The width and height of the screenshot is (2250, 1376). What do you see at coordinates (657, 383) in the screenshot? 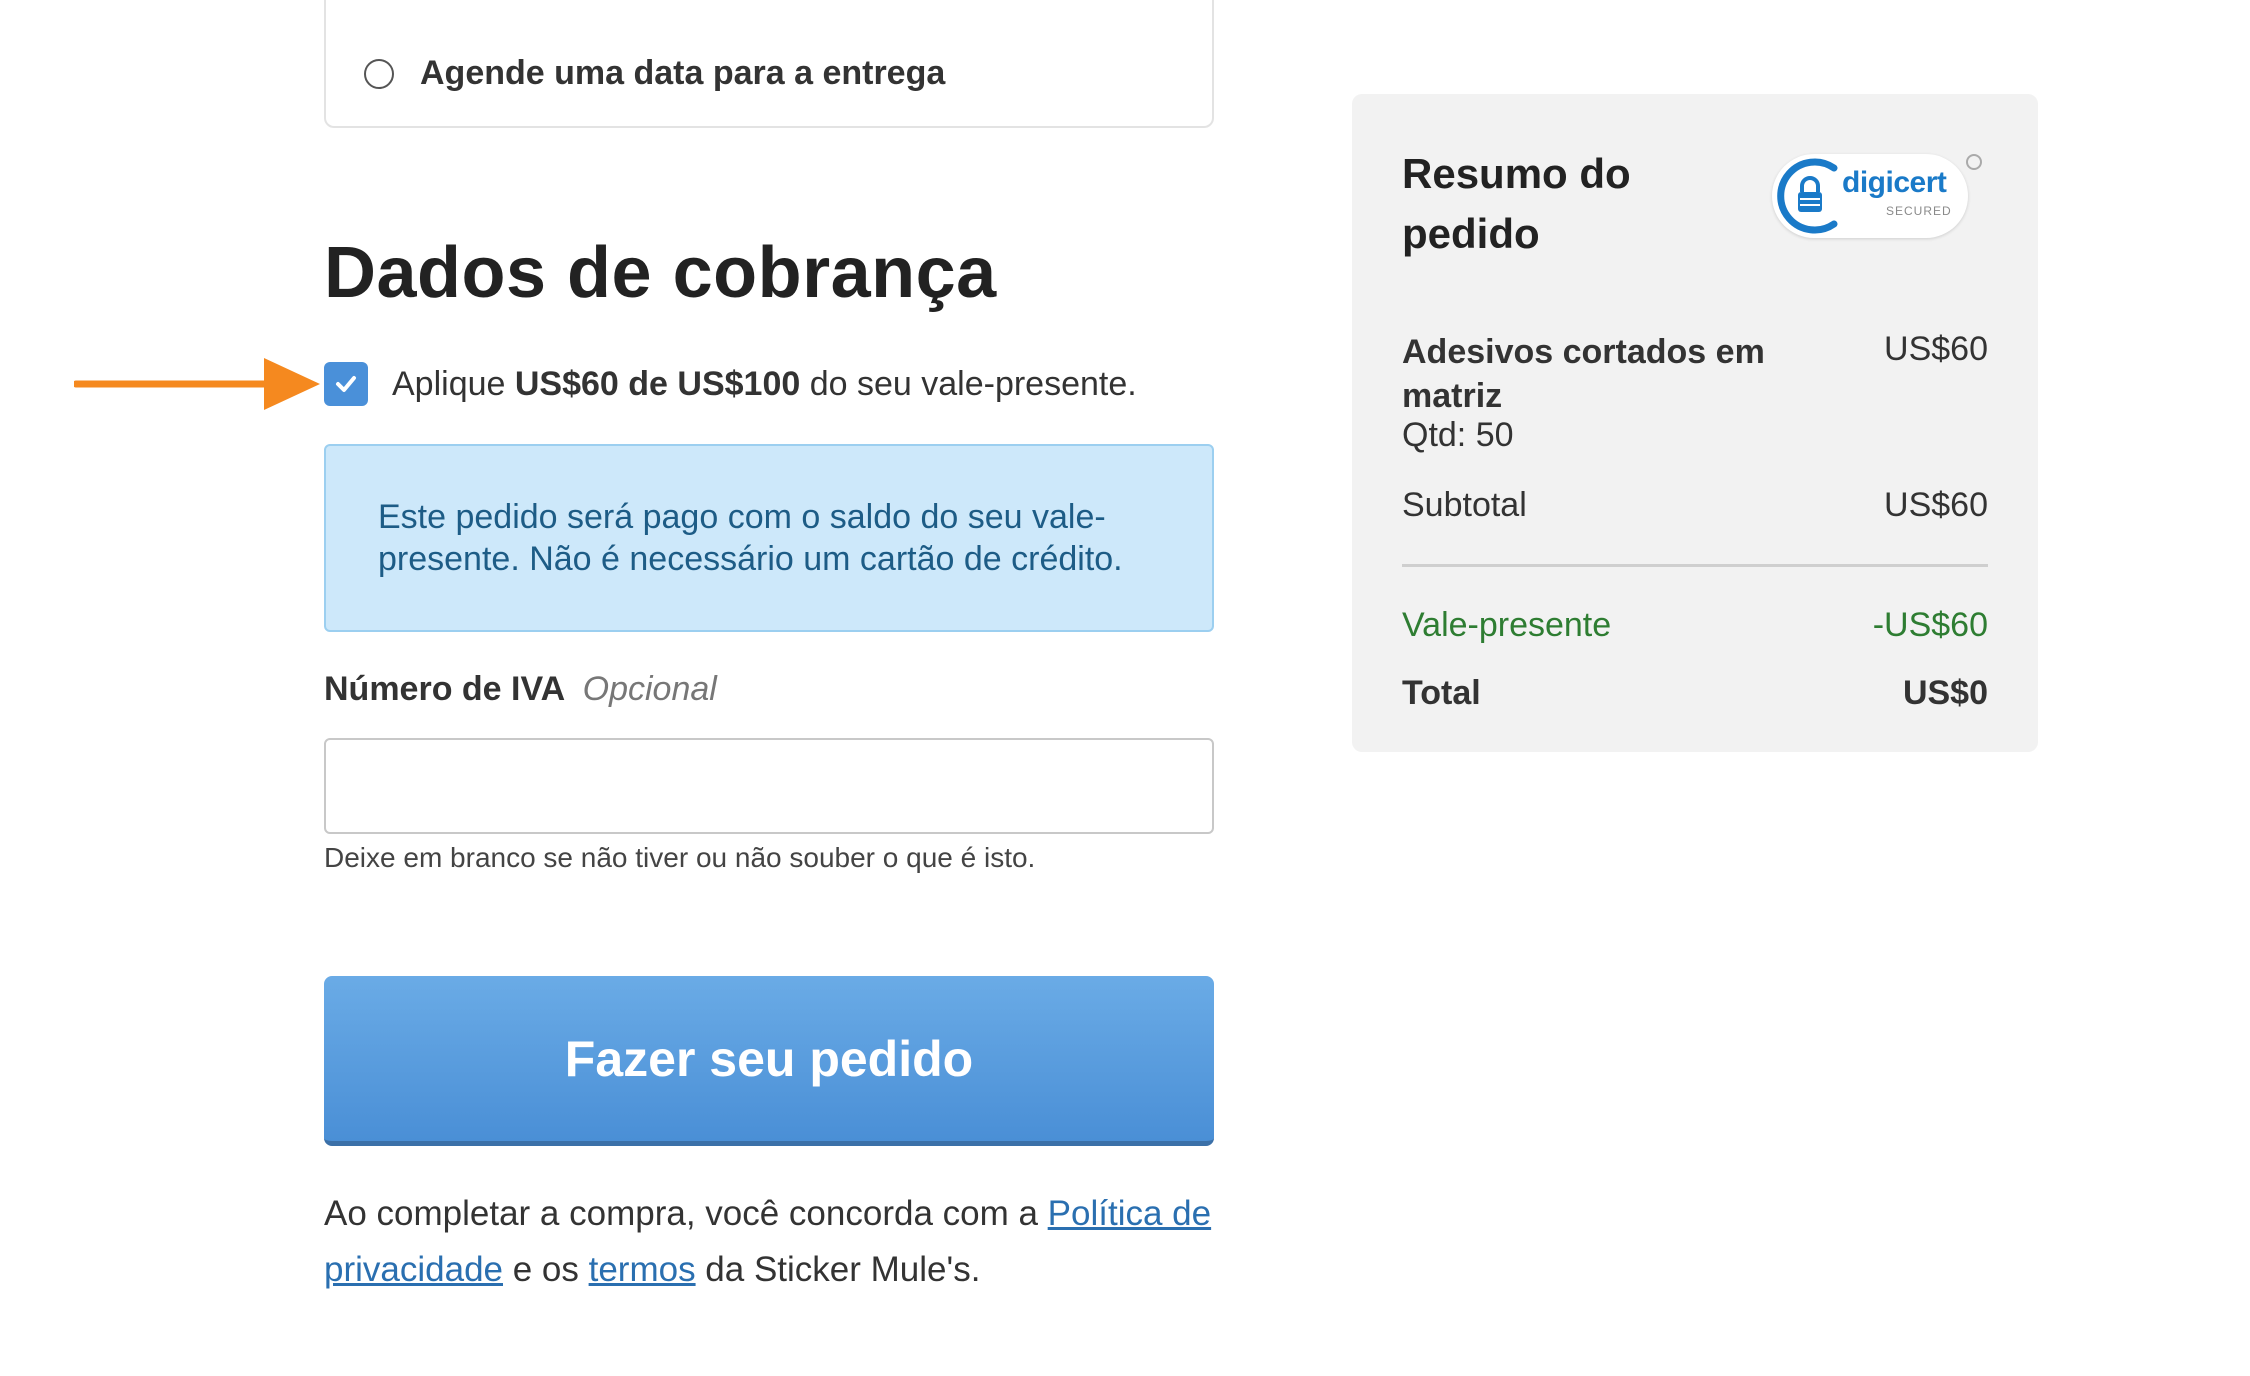
I see `giftcard-amount: US$60 de US$100` at bounding box center [657, 383].